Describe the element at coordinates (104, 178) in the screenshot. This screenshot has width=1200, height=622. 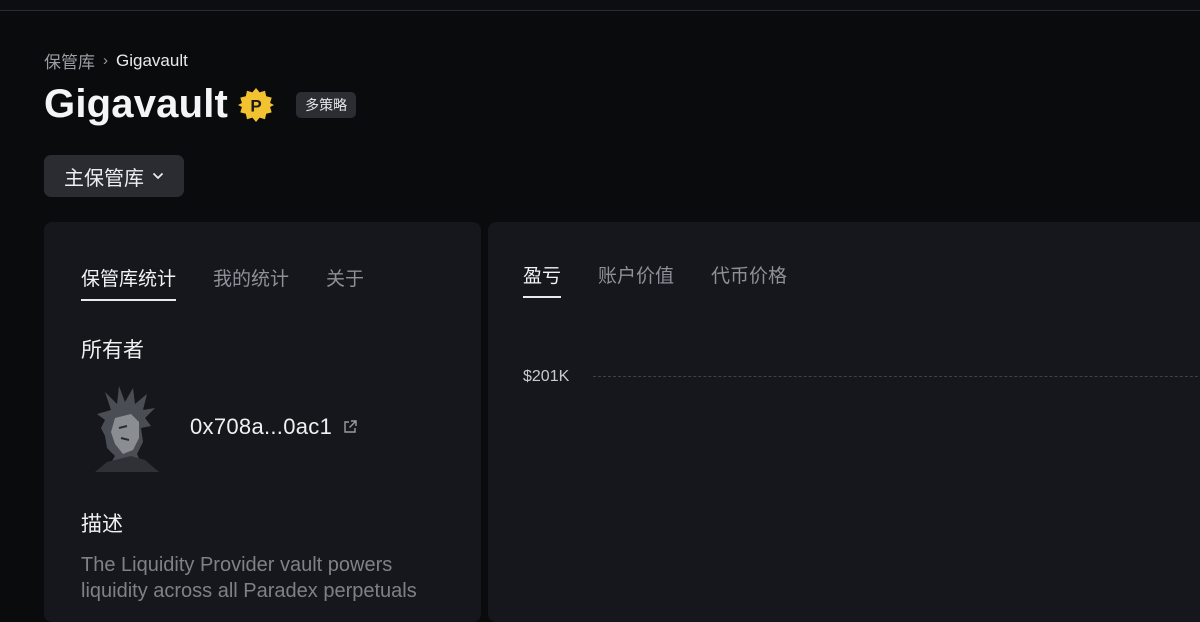
I see `vault-selector-value: 主保管库` at that location.